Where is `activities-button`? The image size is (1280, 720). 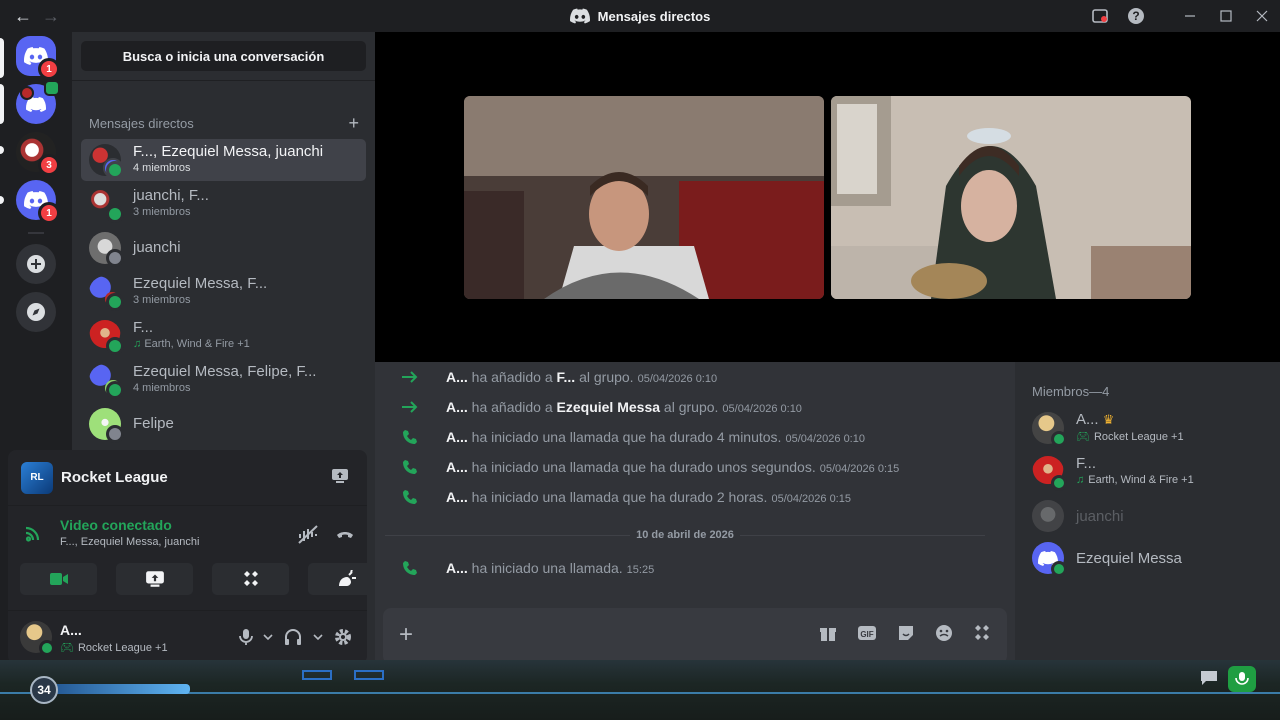
activities-button is located at coordinates (250, 579).